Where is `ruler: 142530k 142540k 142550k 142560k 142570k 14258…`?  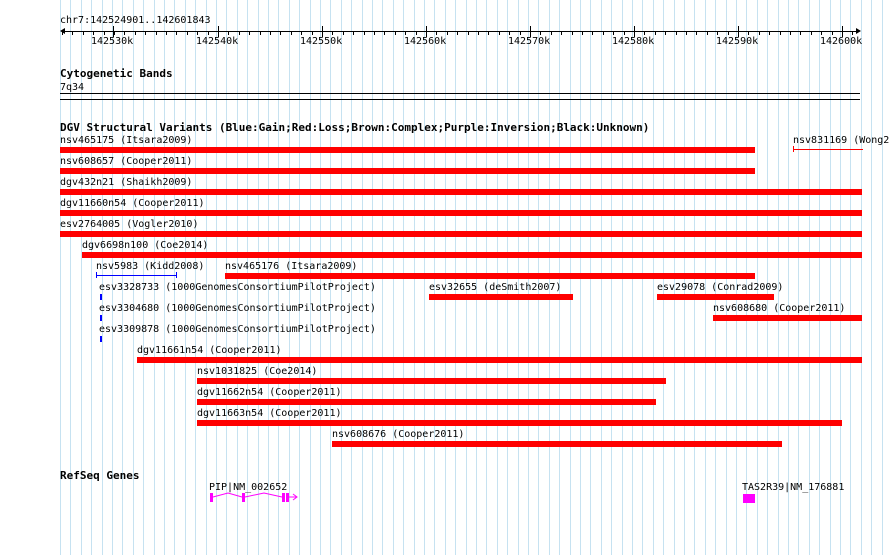 ruler: 142530k 142540k 142550k 142560k 142570k 14258… is located at coordinates (445, 25).